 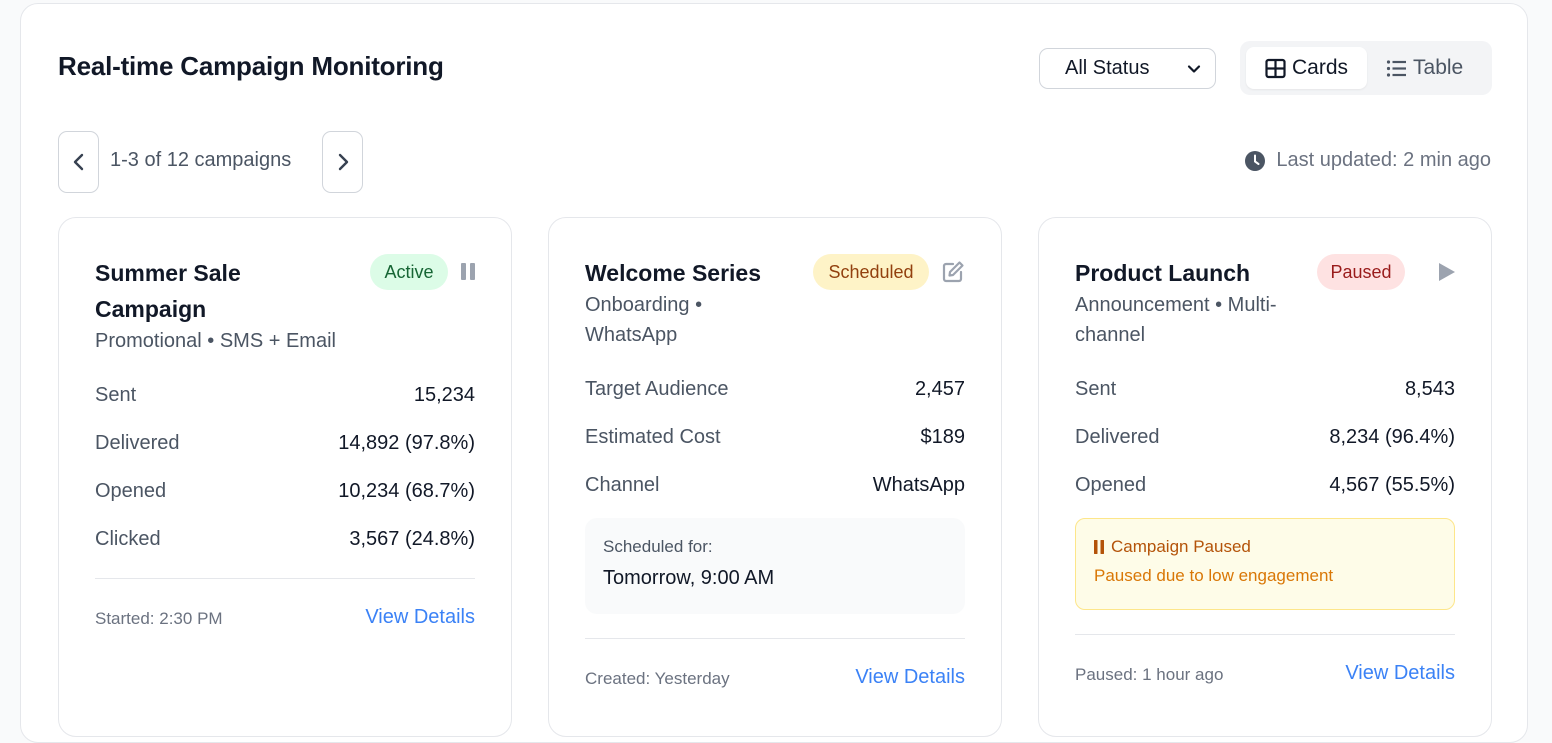 What do you see at coordinates (1446, 272) in the screenshot?
I see `play-icon` at bounding box center [1446, 272].